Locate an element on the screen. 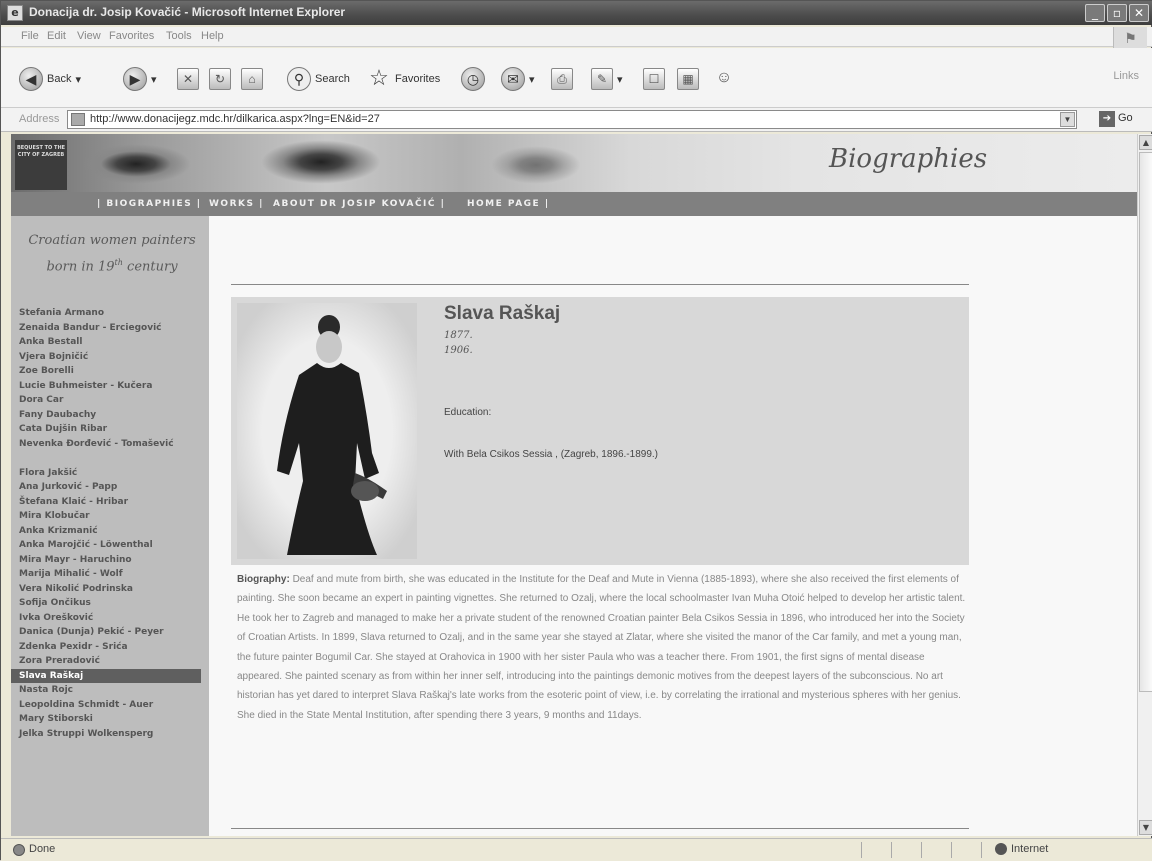  painter-link: Anka Bestall is located at coordinates (110, 342).